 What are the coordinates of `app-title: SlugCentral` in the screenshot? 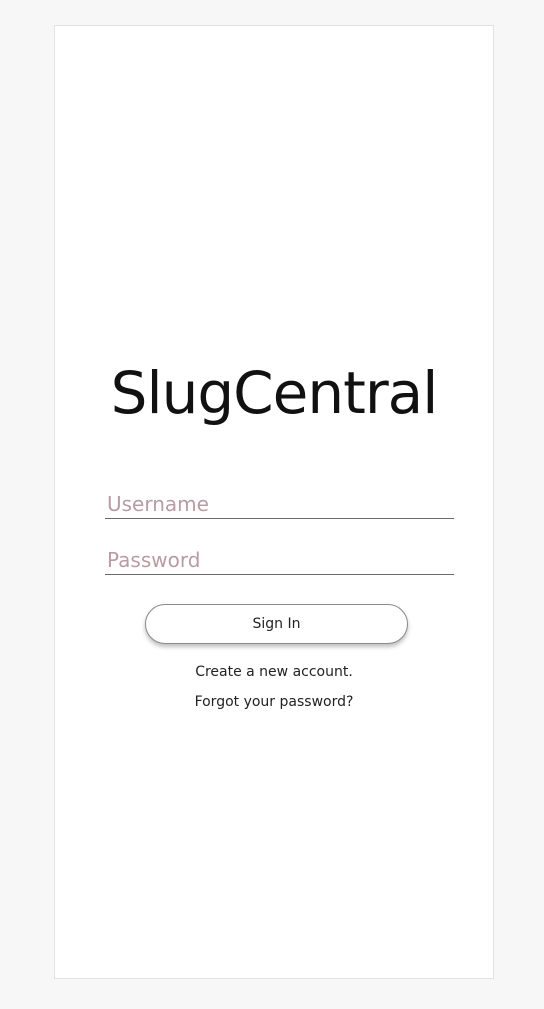 It's located at (274, 393).